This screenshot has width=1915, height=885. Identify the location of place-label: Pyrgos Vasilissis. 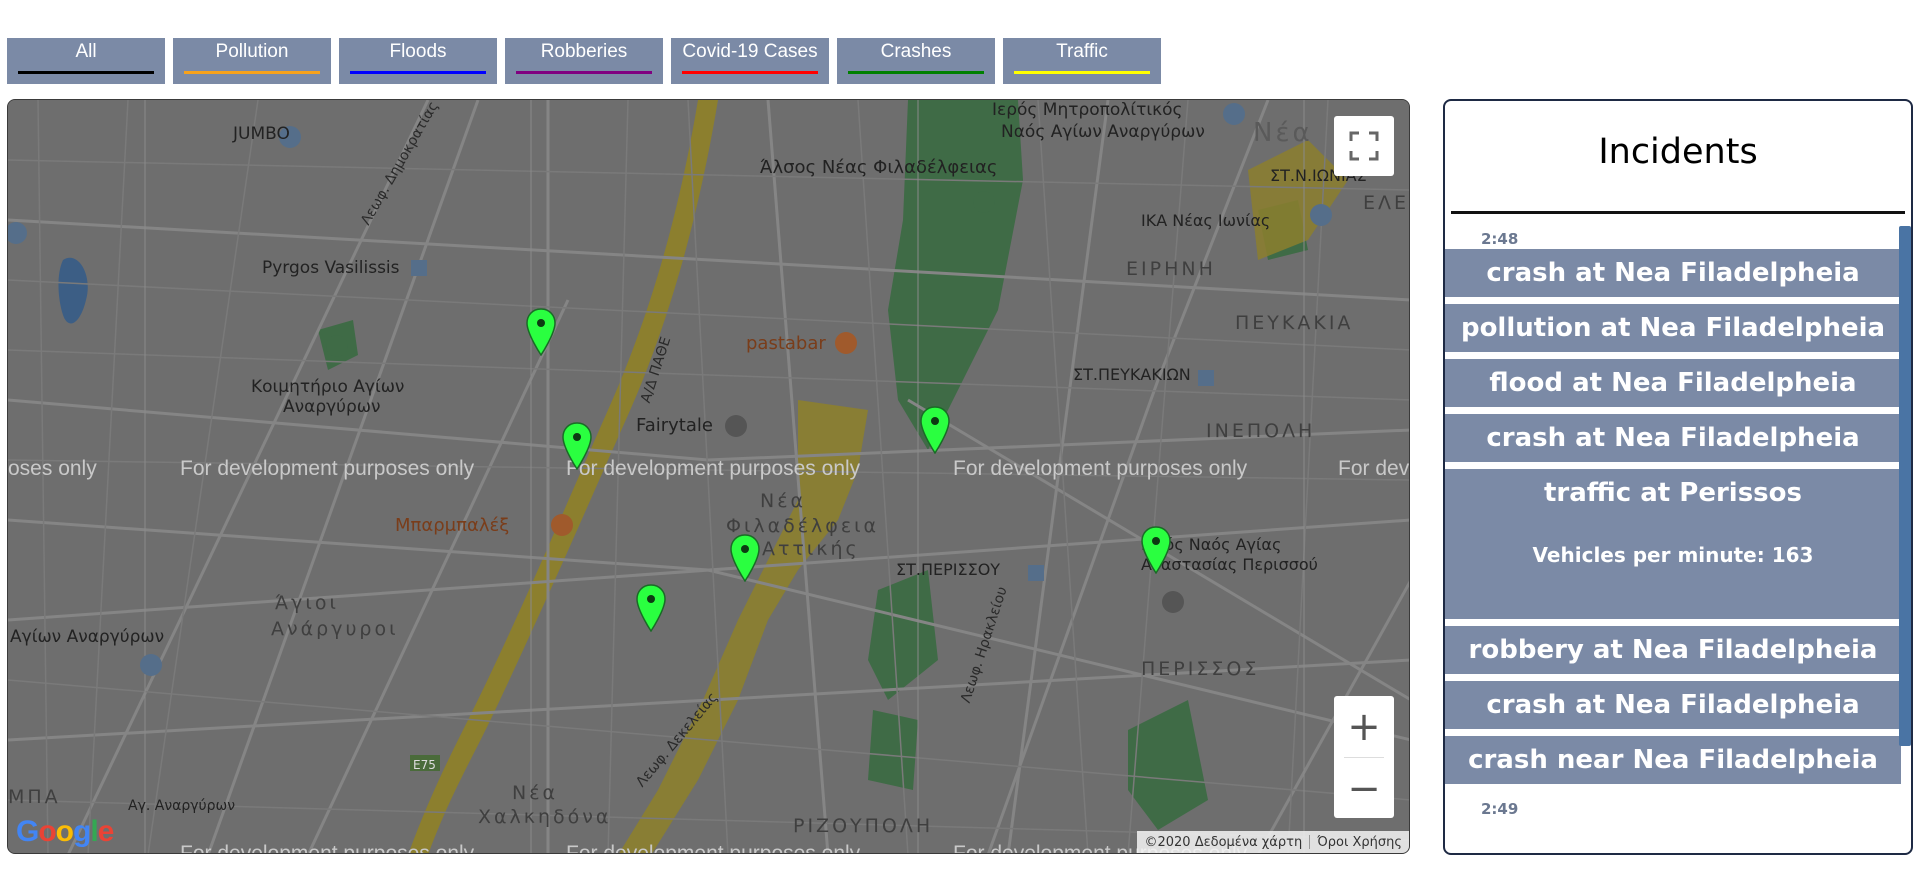
(331, 268).